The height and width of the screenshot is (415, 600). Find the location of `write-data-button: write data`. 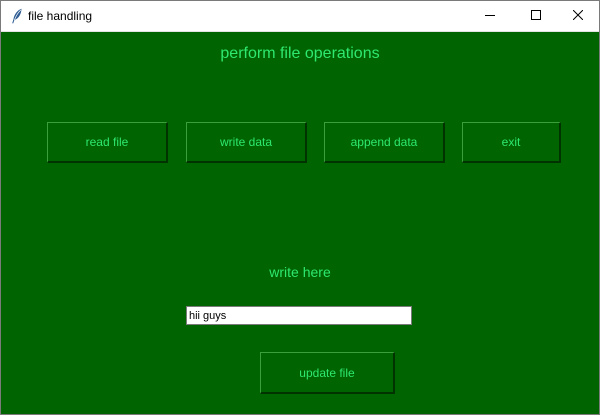

write-data-button: write data is located at coordinates (246, 142).